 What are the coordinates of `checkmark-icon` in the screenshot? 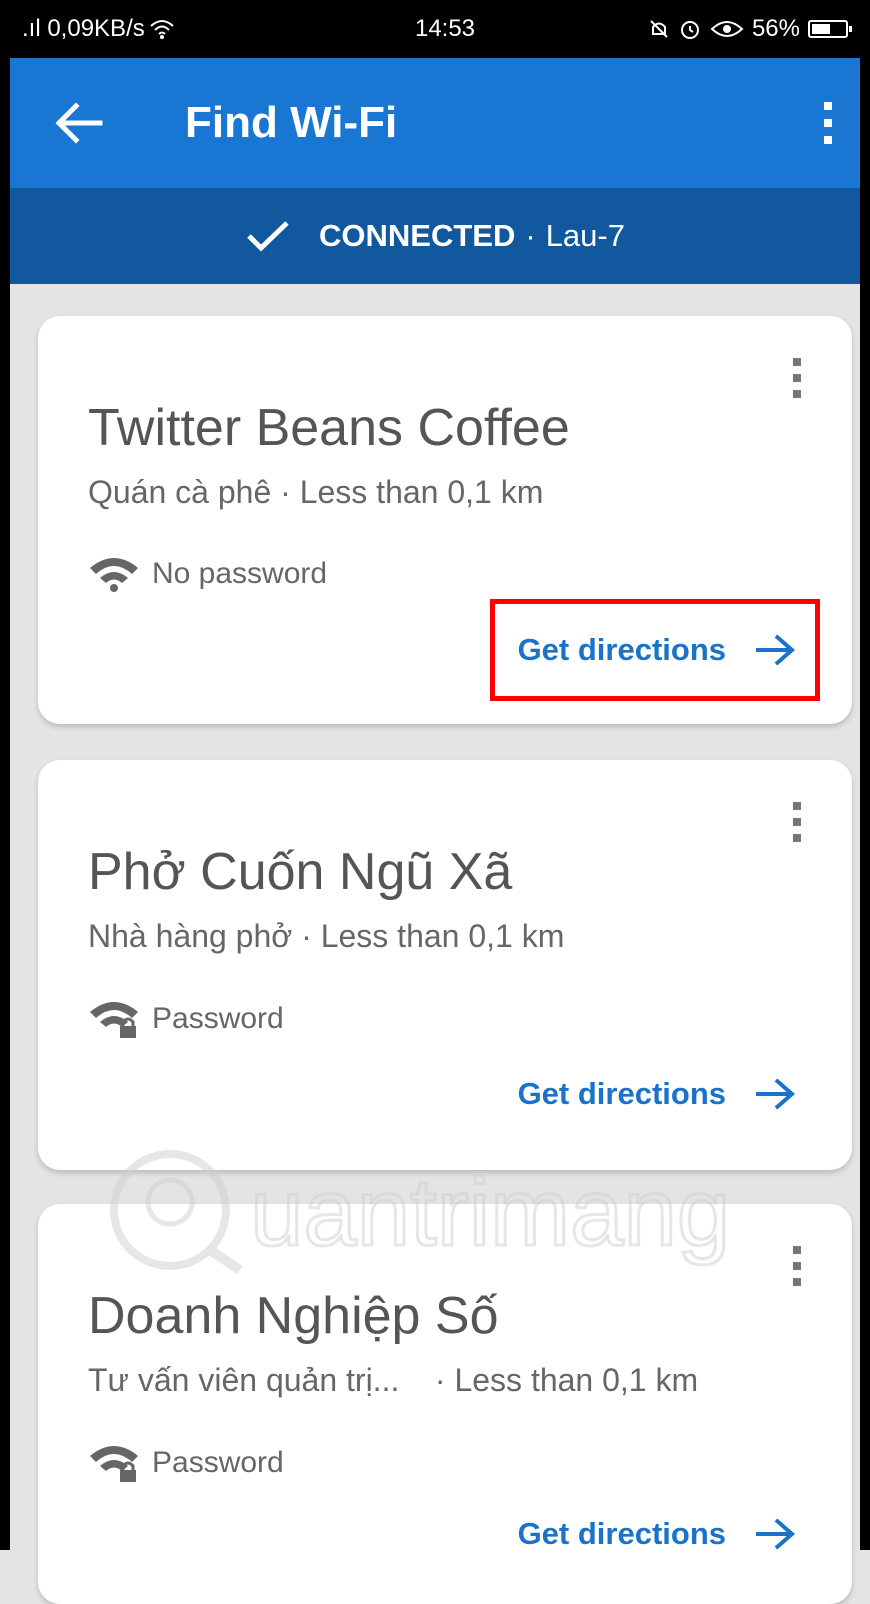 It's located at (268, 236).